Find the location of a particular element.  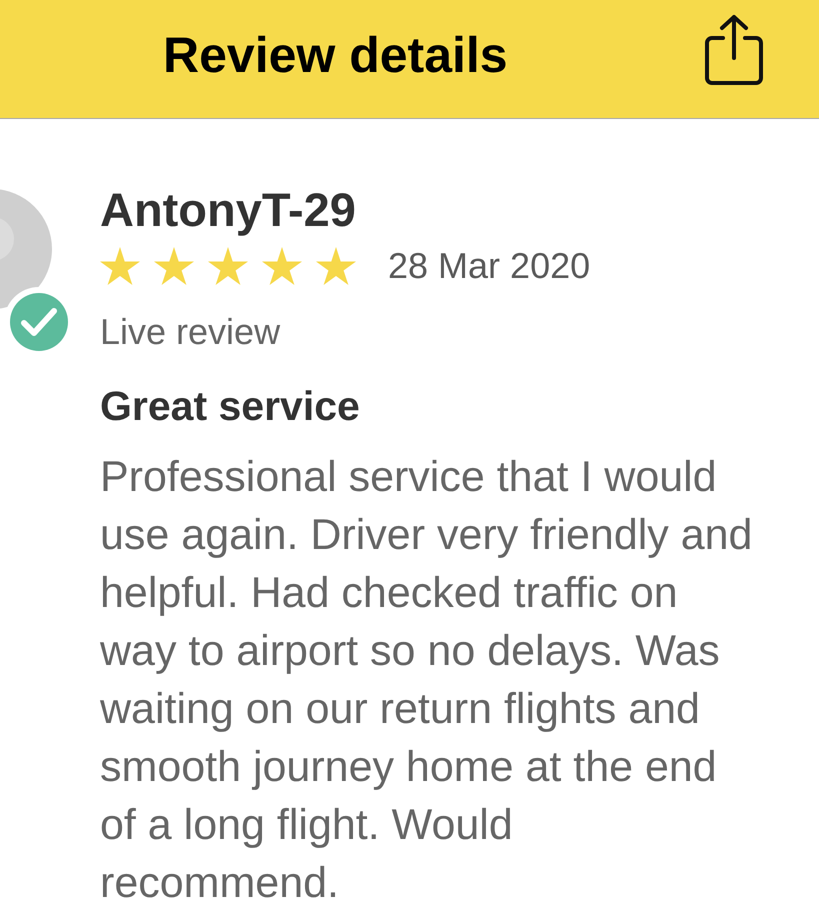

reviewer-name: AntonyT-29 is located at coordinates (228, 210).